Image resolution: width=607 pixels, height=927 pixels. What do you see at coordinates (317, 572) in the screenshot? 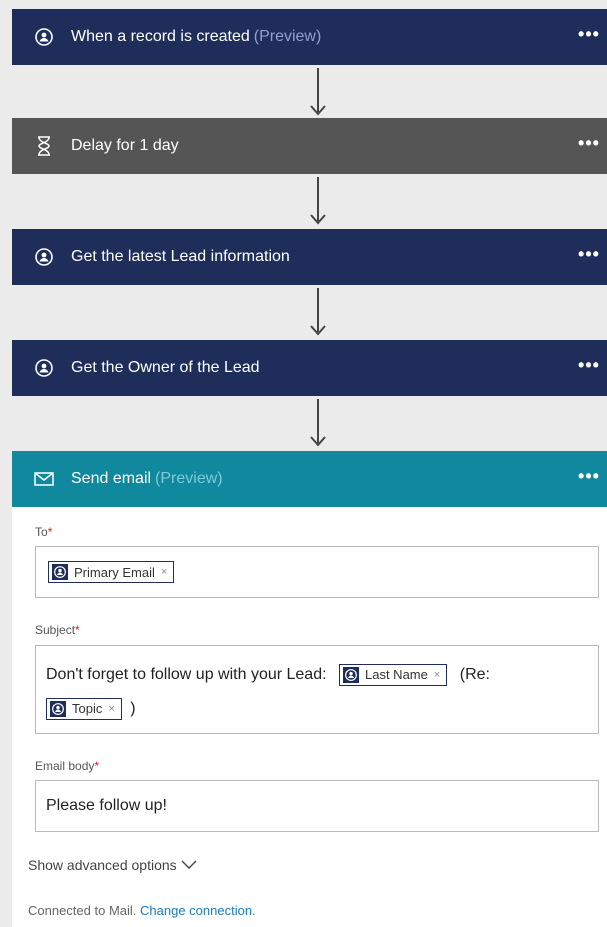
I see `to-field: Primary Email ×` at bounding box center [317, 572].